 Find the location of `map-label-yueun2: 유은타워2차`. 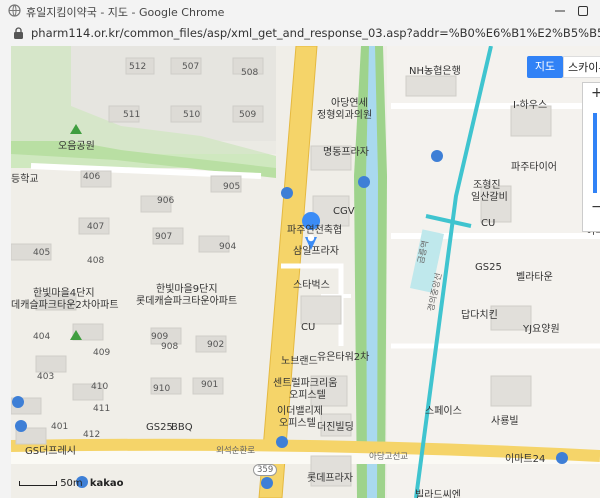

map-label-yueun2: 유은타워2차 is located at coordinates (343, 355).